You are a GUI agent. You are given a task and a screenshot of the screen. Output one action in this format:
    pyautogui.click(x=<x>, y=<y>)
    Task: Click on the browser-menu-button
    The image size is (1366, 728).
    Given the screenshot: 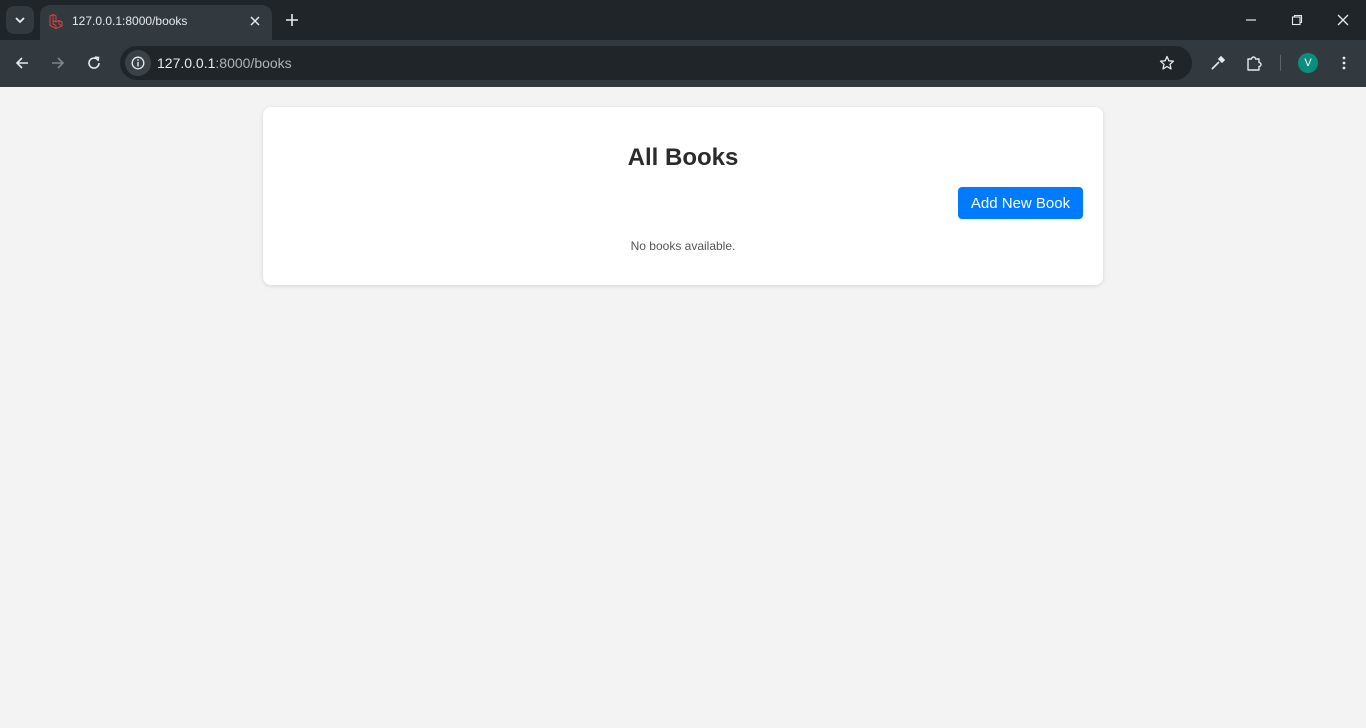 What is the action you would take?
    pyautogui.click(x=1344, y=63)
    